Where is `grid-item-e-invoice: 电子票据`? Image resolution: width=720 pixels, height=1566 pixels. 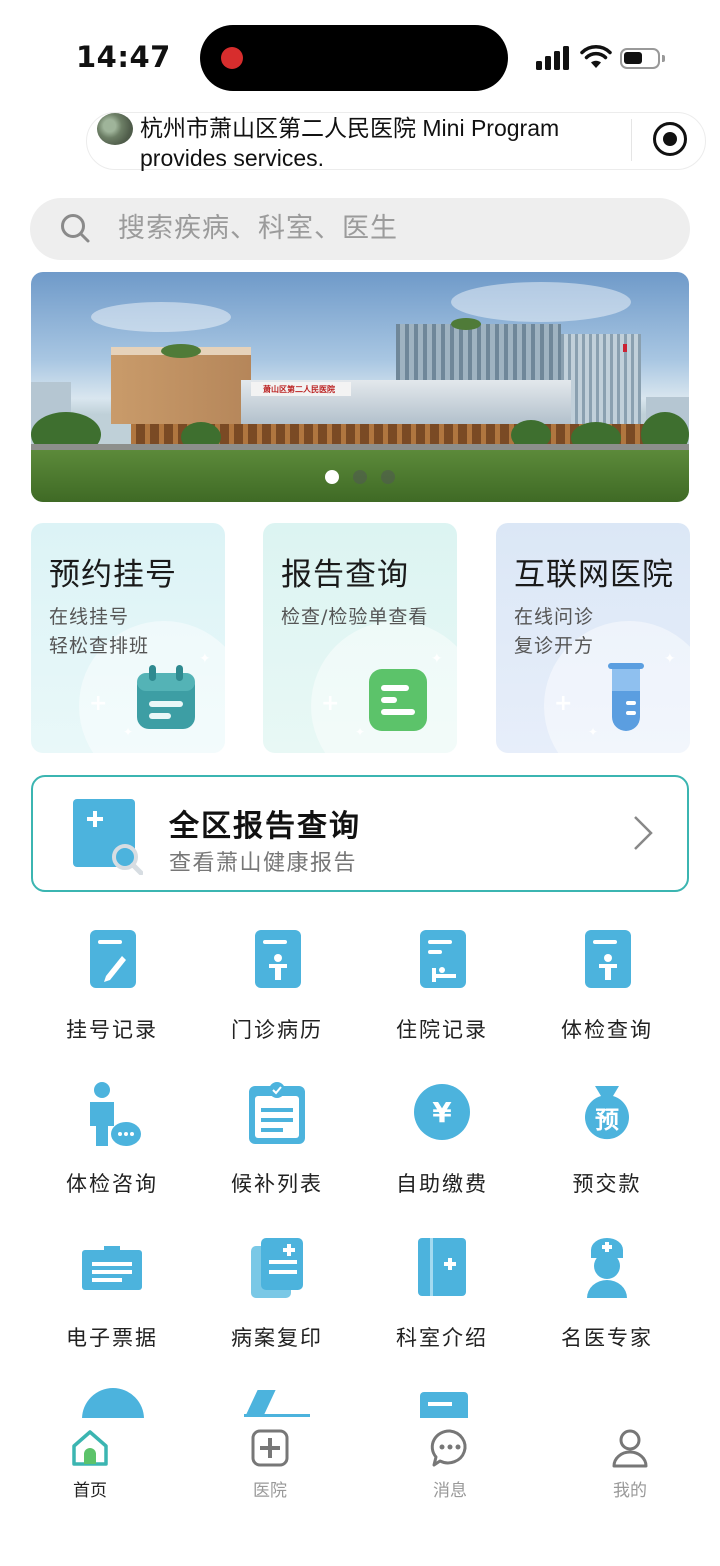
grid-item-e-invoice: 电子票据 is located at coordinates (112, 1301).